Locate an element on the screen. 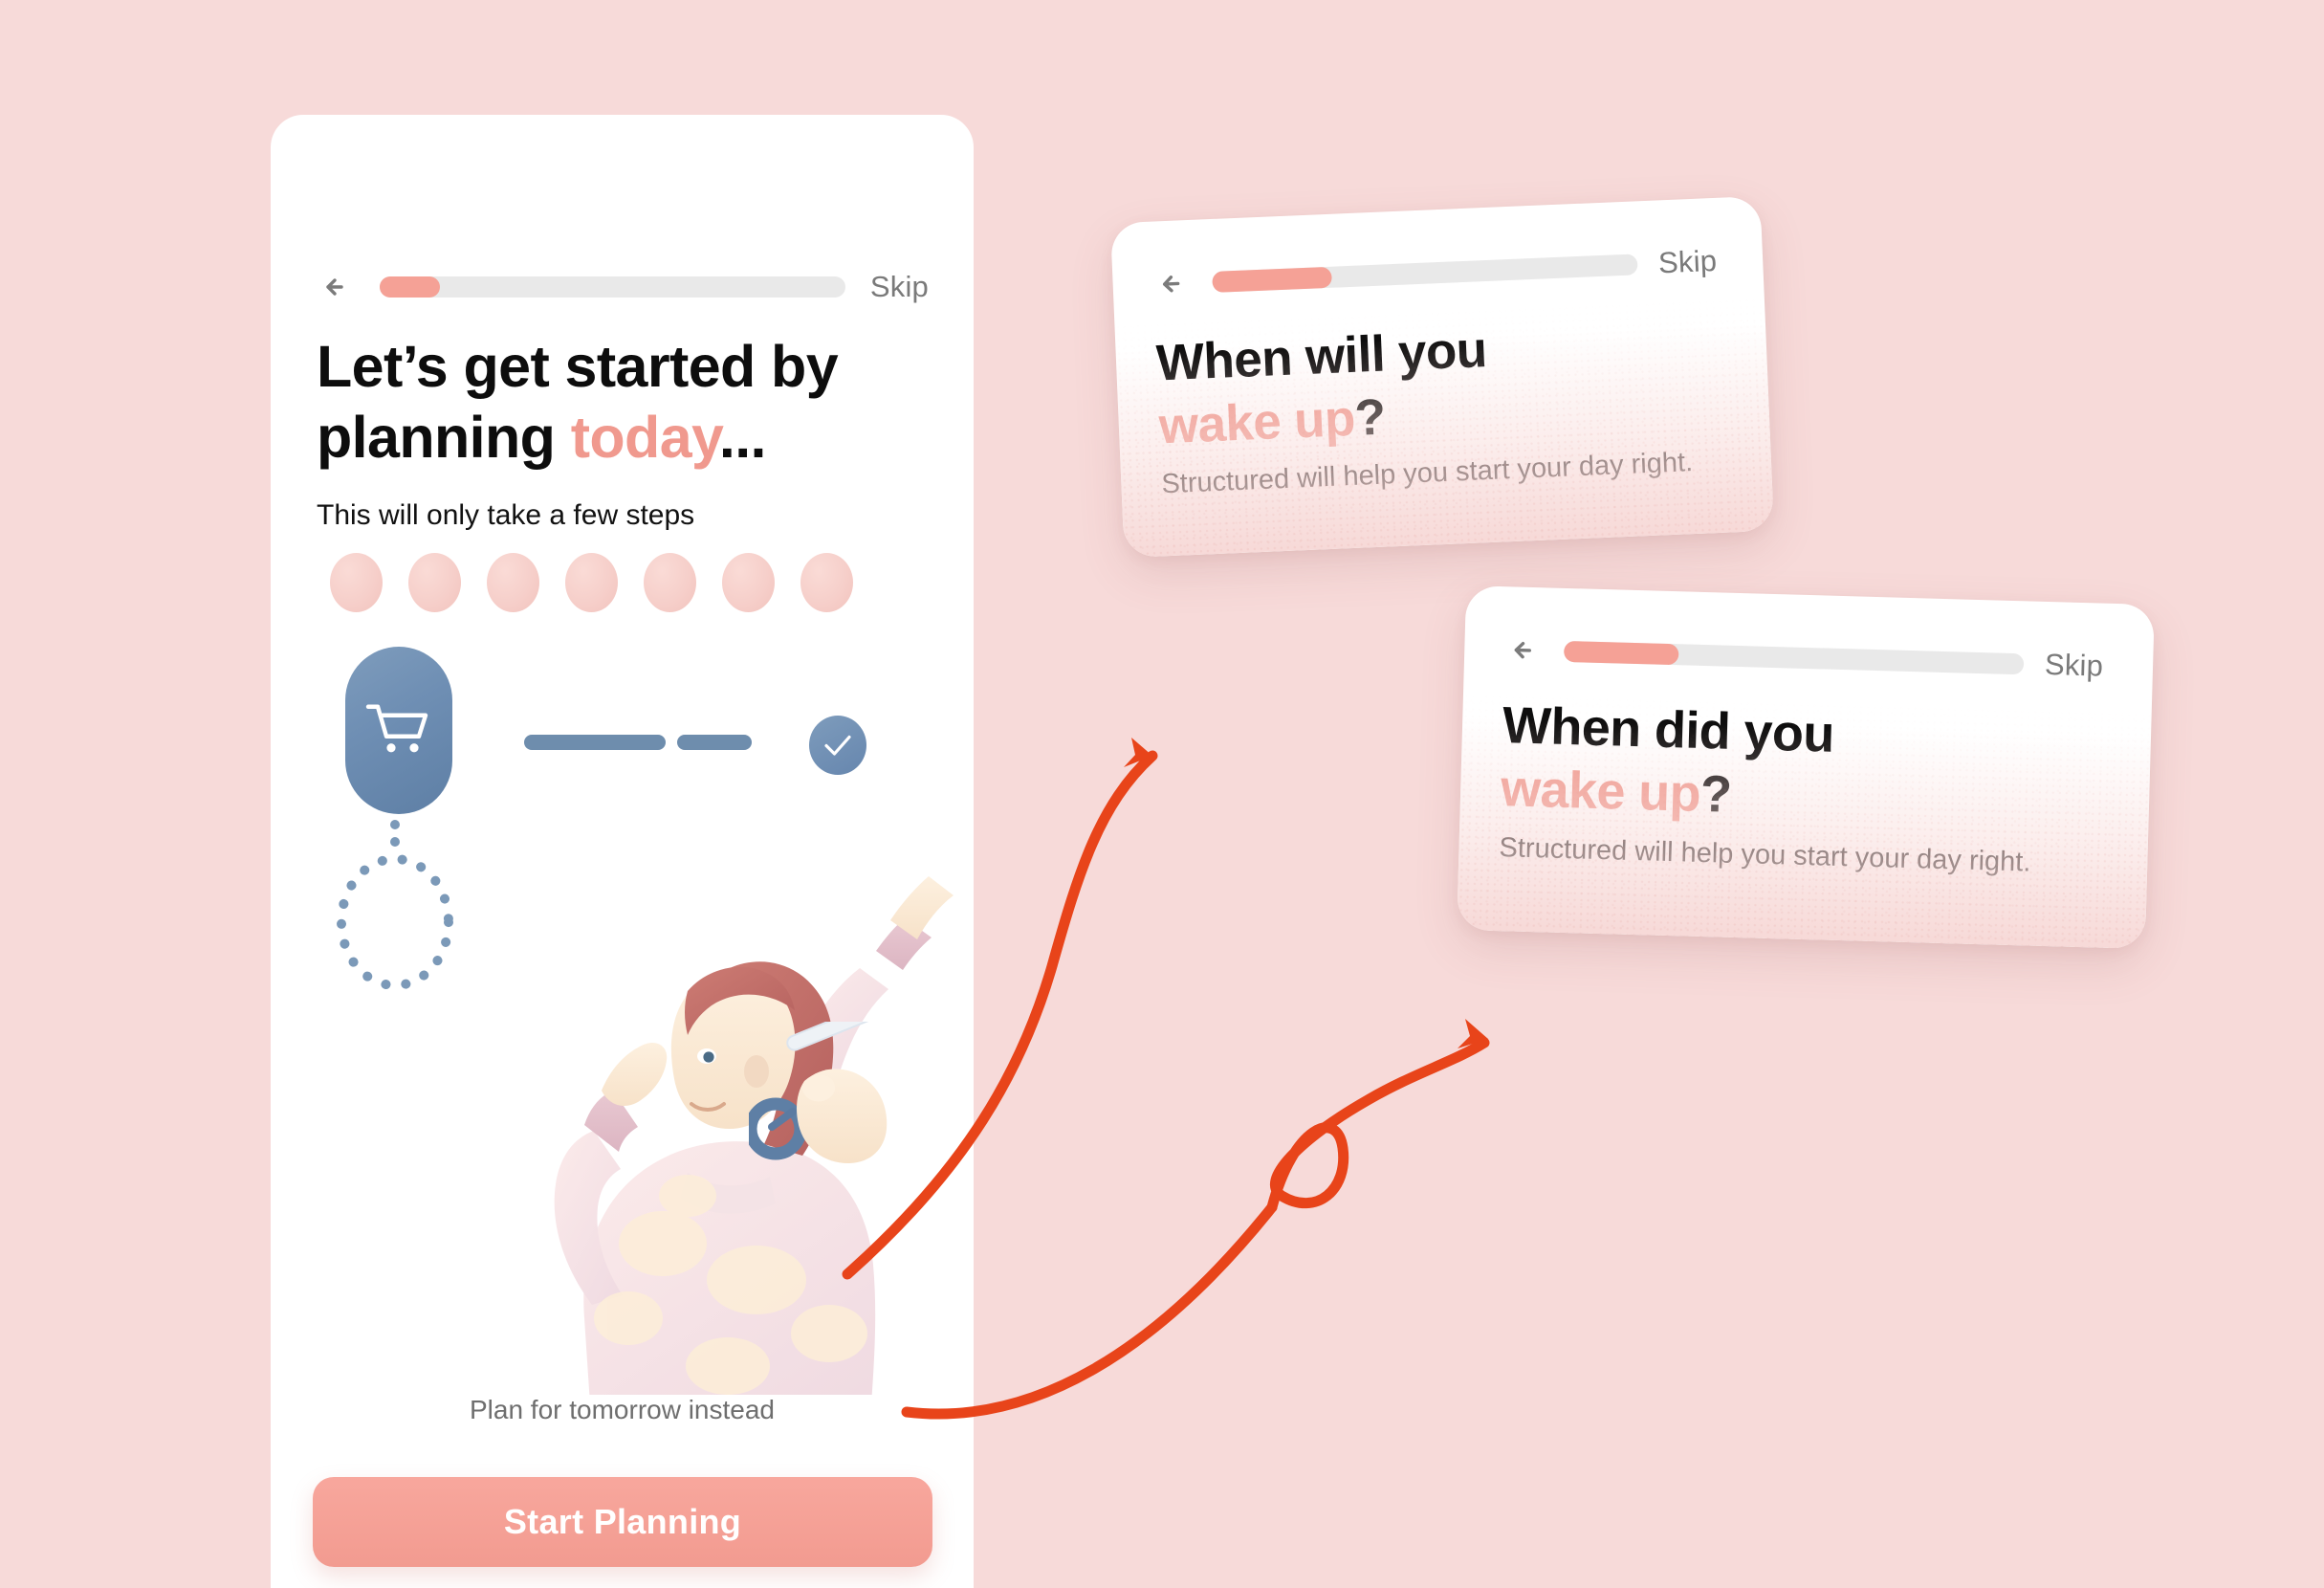 The width and height of the screenshot is (2324, 1588). arrow-loop-segment is located at coordinates (1378, 1125).